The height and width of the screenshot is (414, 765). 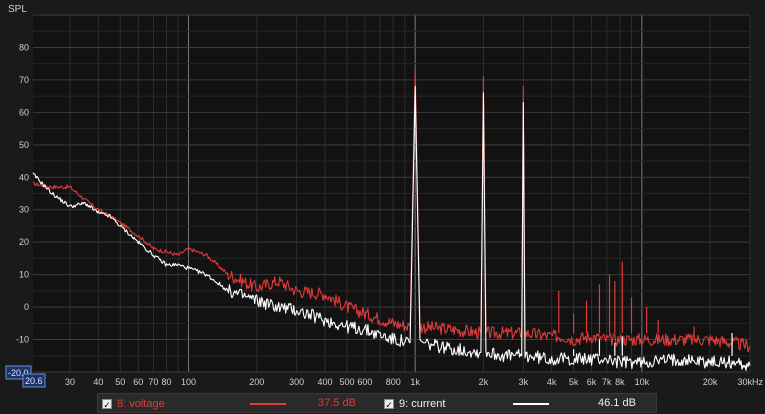 What do you see at coordinates (324, 382) in the screenshot?
I see `x-tick-label: 400` at bounding box center [324, 382].